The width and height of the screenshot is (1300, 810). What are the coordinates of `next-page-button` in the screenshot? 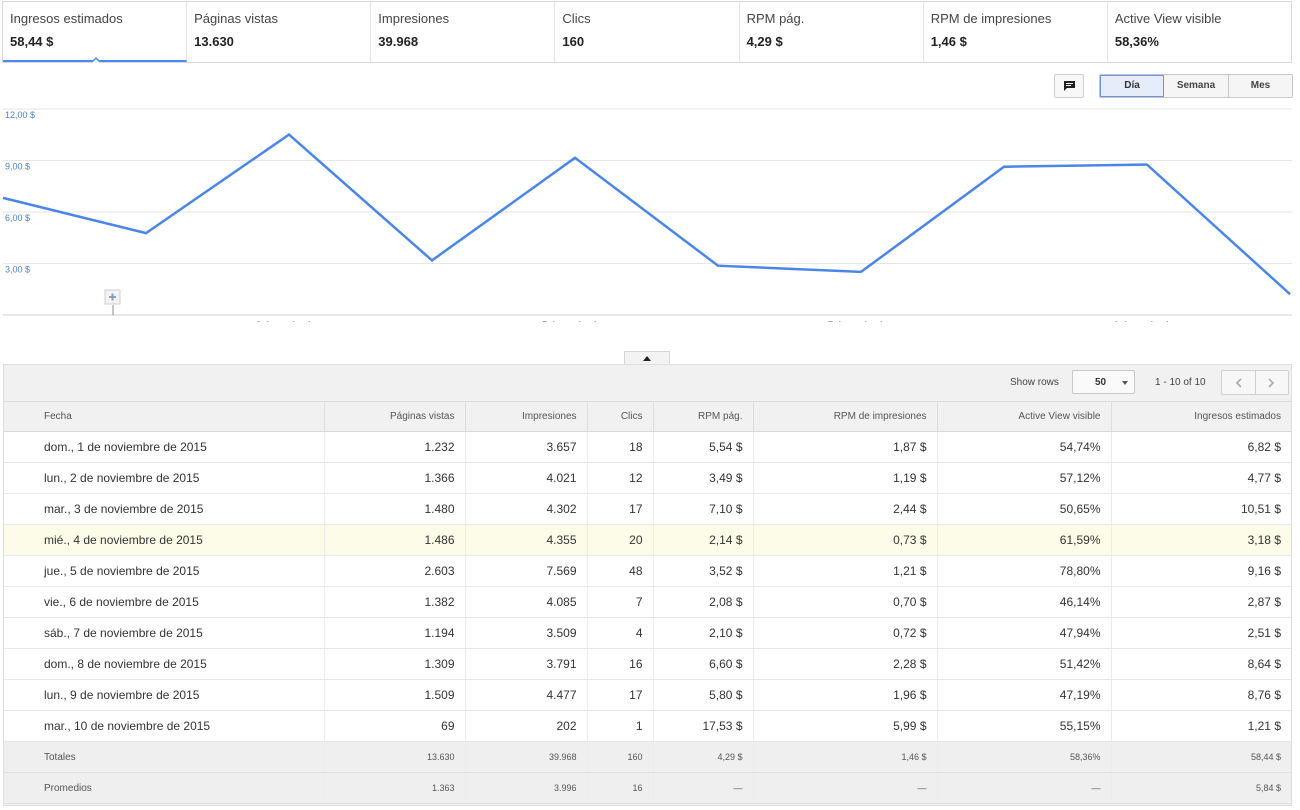 It's located at (1272, 382).